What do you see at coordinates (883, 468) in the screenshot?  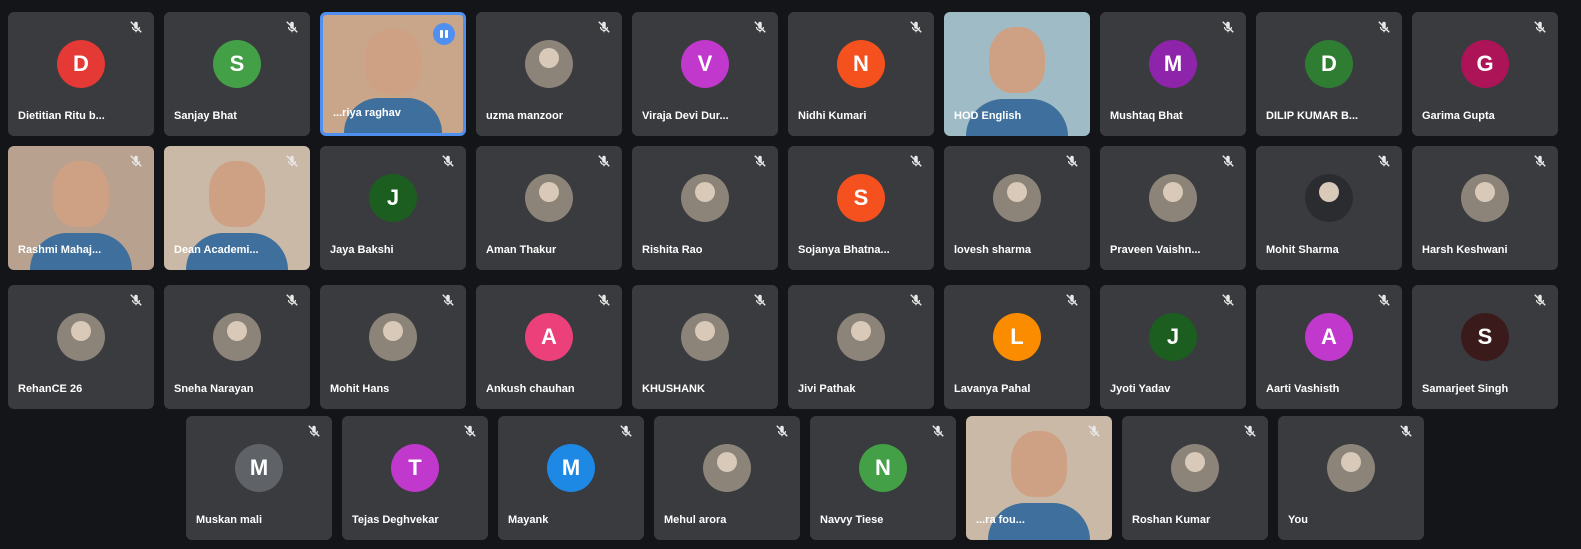 I see `participant-avatar: N` at bounding box center [883, 468].